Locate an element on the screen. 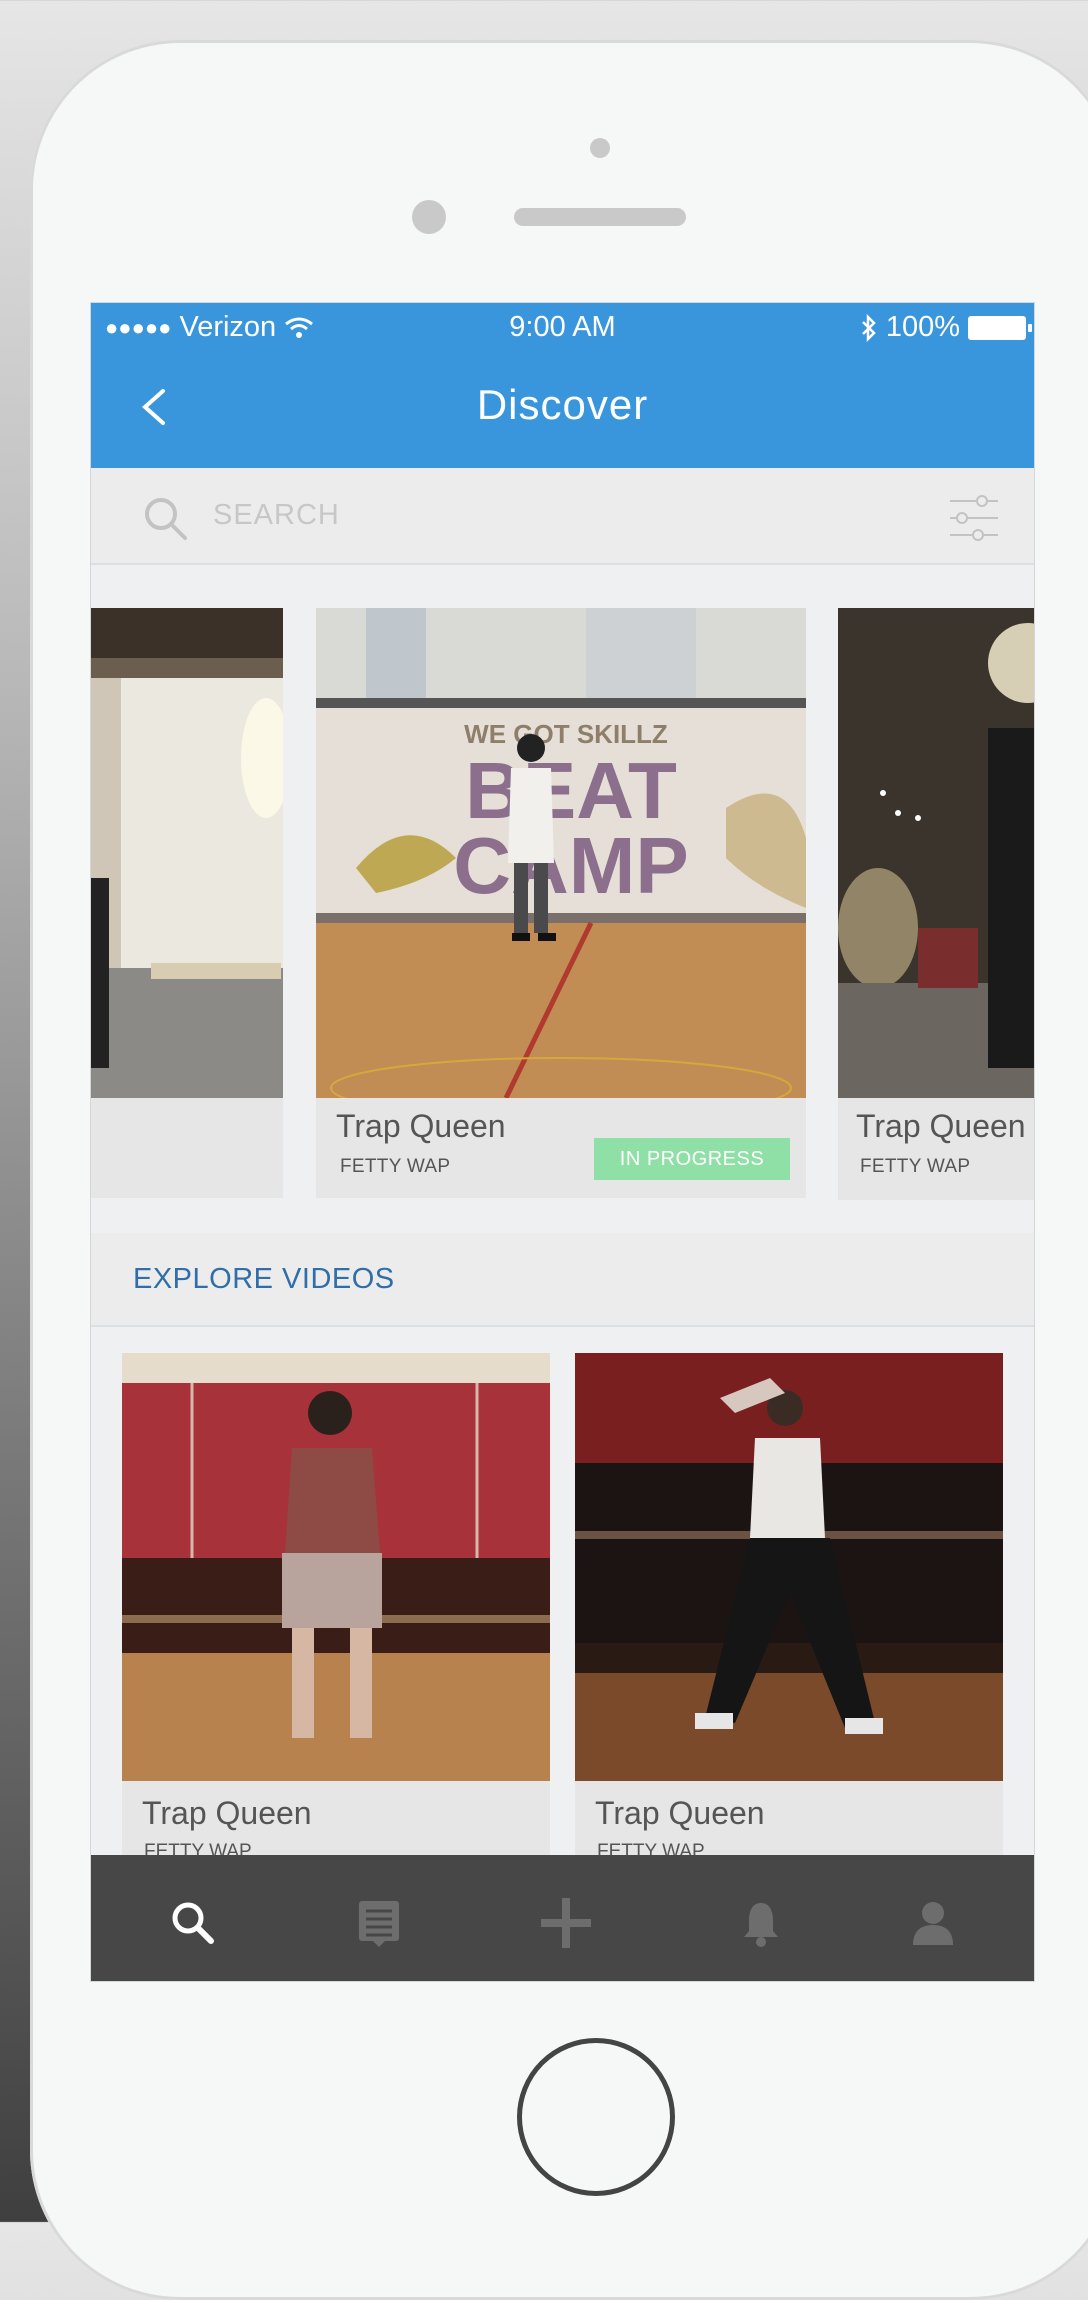 This screenshot has width=1088, height=2300. filter-sliders-icon is located at coordinates (974, 518).